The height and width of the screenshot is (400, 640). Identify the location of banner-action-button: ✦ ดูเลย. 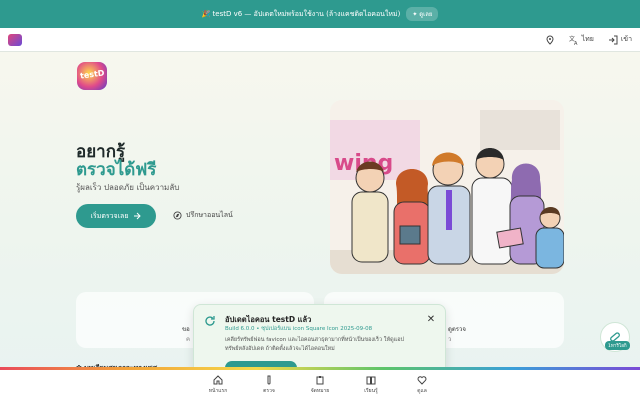
(422, 14).